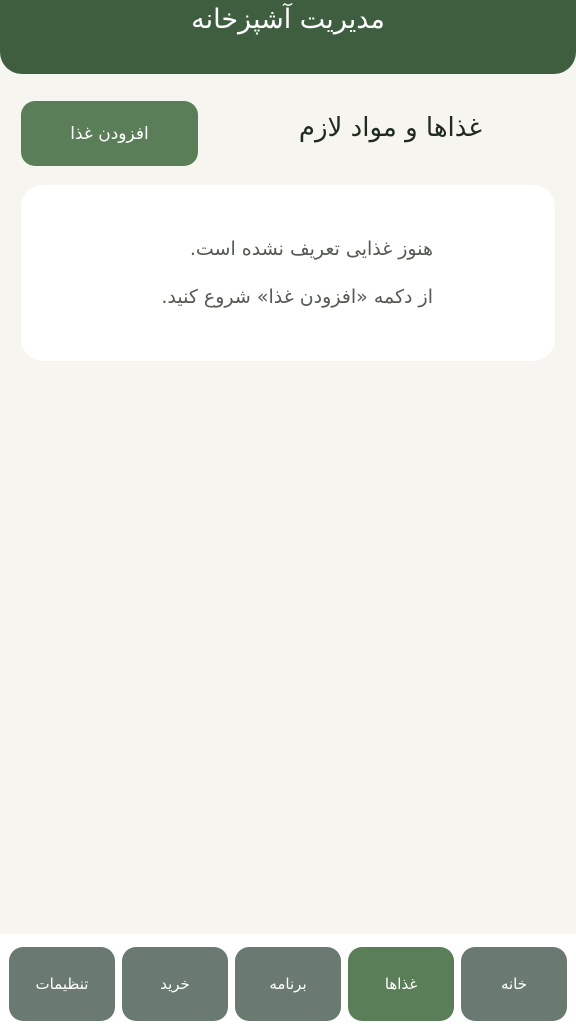 Image resolution: width=576 pixels, height=1024 pixels. I want to click on bottom-navigation: خانه غذاها برنامه خرید تنظیمات, so click(288, 979).